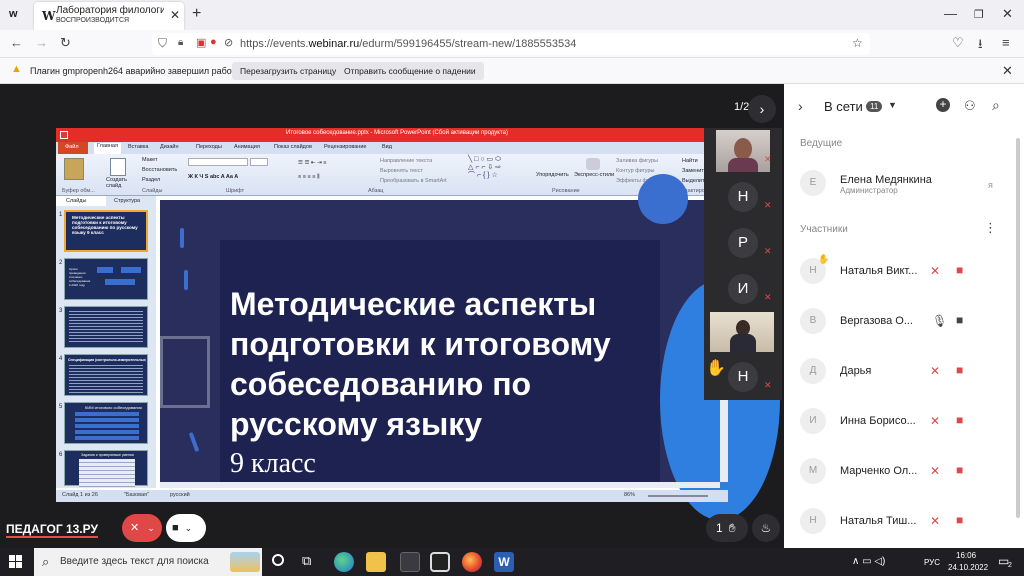  Describe the element at coordinates (118, 183) in the screenshot. I see `ppt-new-slide: Создать слайд` at that location.